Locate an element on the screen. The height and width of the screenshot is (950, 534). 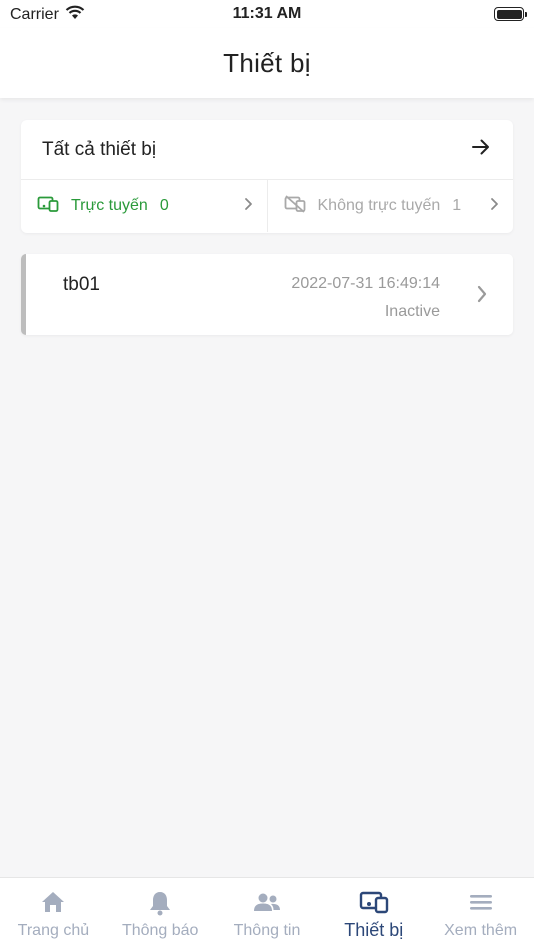
arrow-right-icon is located at coordinates (481, 149).